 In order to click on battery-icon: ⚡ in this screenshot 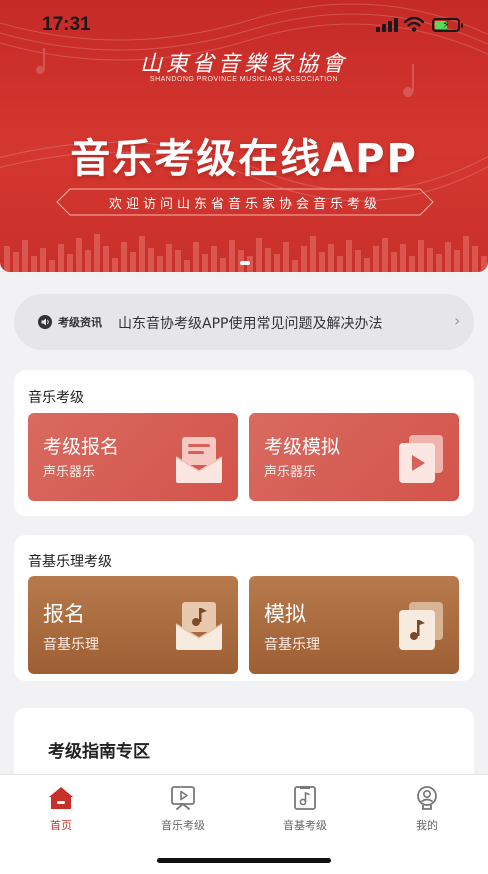, I will do `click(447, 25)`.